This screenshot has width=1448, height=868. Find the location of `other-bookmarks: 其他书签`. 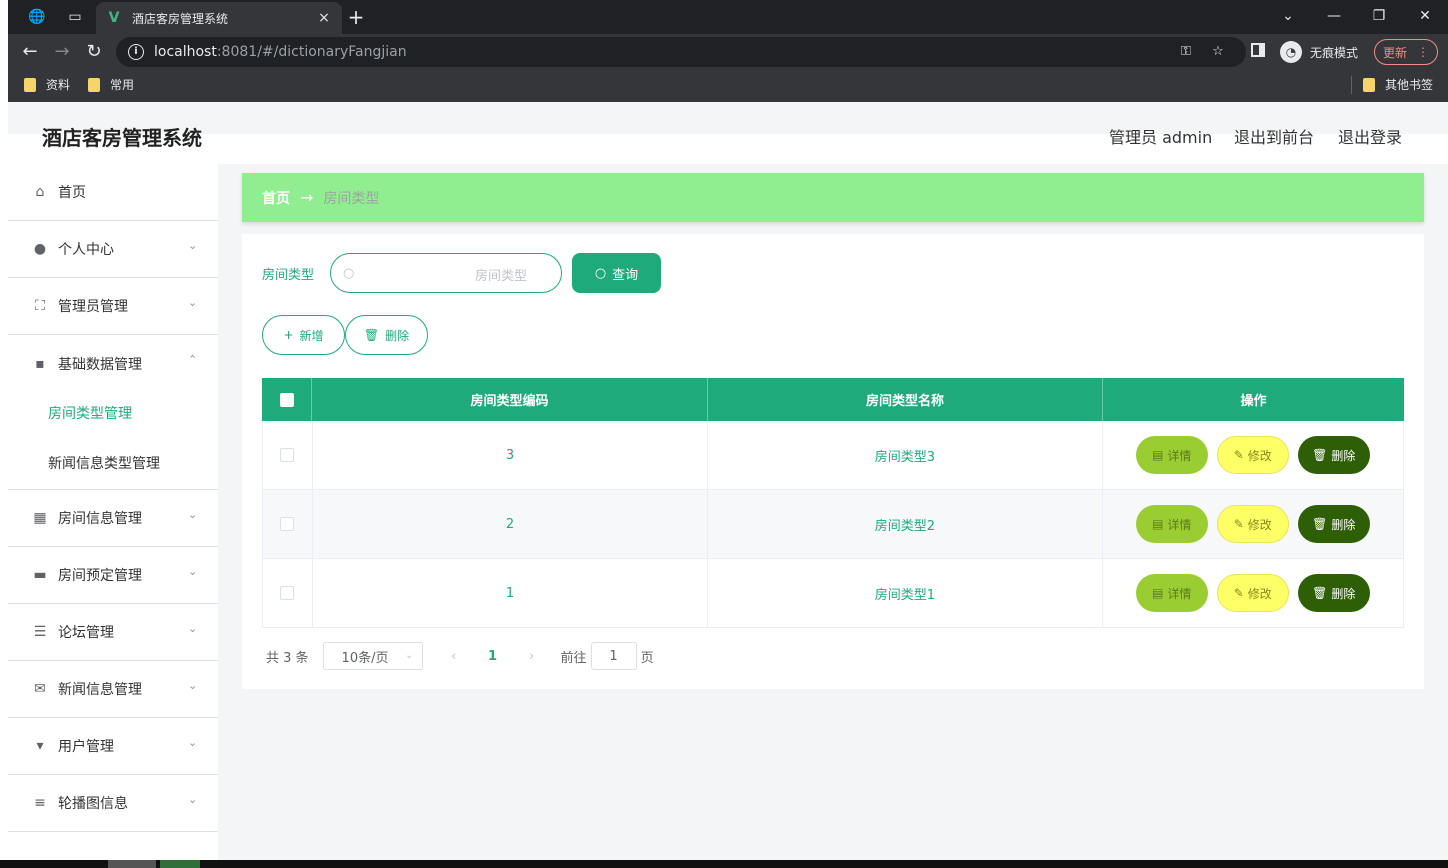

other-bookmarks: 其他书签 is located at coordinates (1398, 84).